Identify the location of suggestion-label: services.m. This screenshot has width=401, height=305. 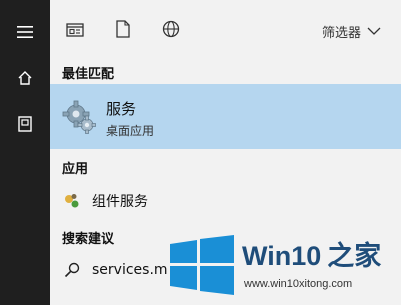
(130, 270).